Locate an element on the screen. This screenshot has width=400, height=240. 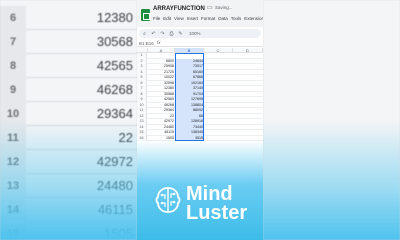
menu-insert: Insert is located at coordinates (192, 20).